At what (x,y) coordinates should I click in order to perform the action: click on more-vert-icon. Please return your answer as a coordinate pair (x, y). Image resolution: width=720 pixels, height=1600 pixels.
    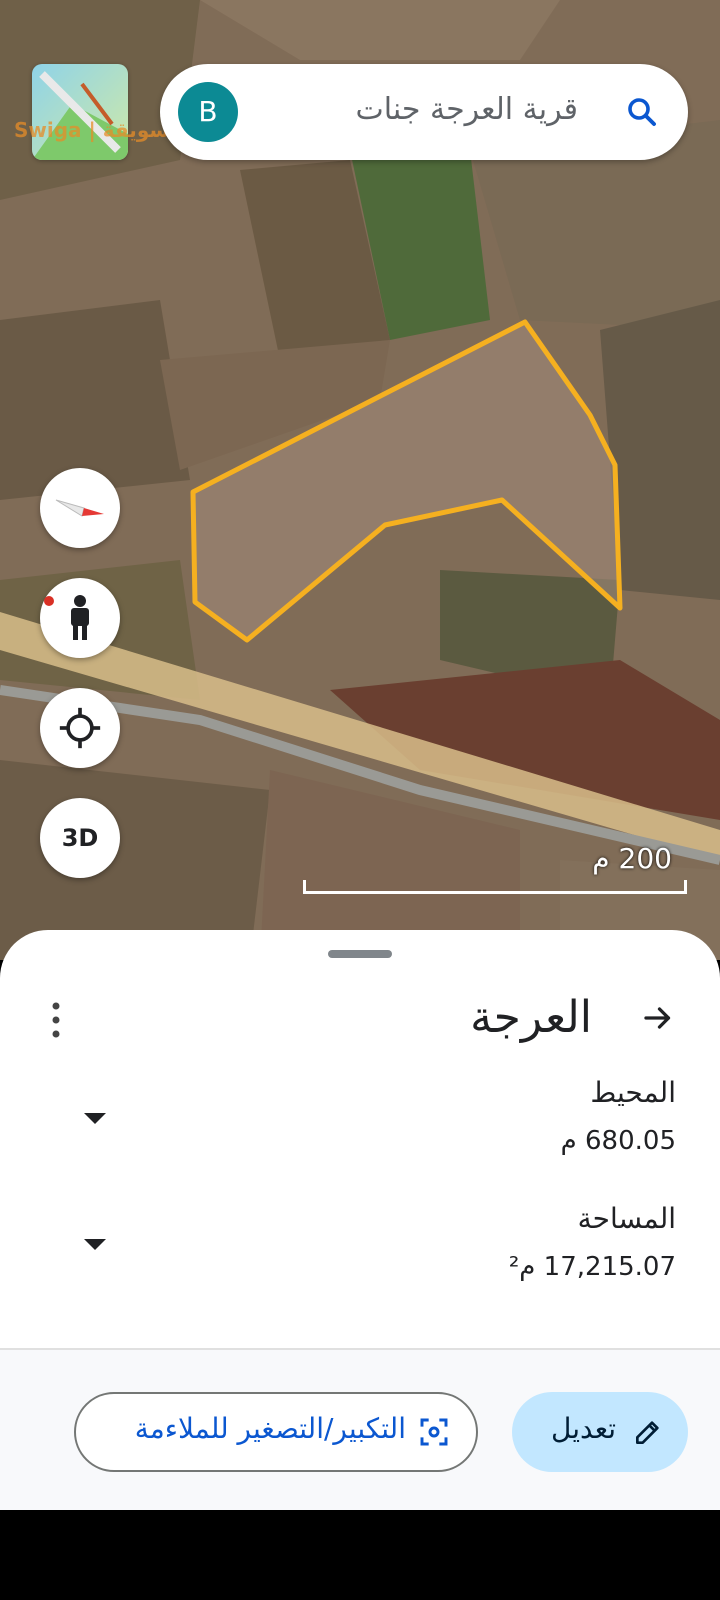
    Looking at the image, I should click on (56, 1020).